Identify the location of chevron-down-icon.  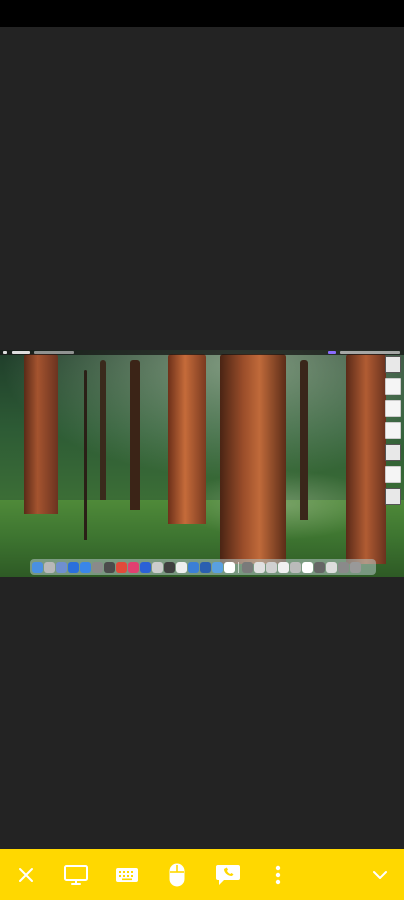
(380, 874).